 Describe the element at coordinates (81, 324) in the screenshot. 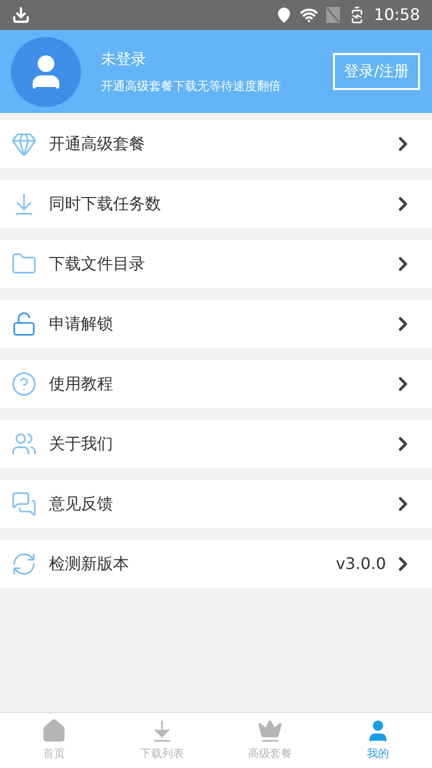

I see `menu-label: 申请解锁` at that location.